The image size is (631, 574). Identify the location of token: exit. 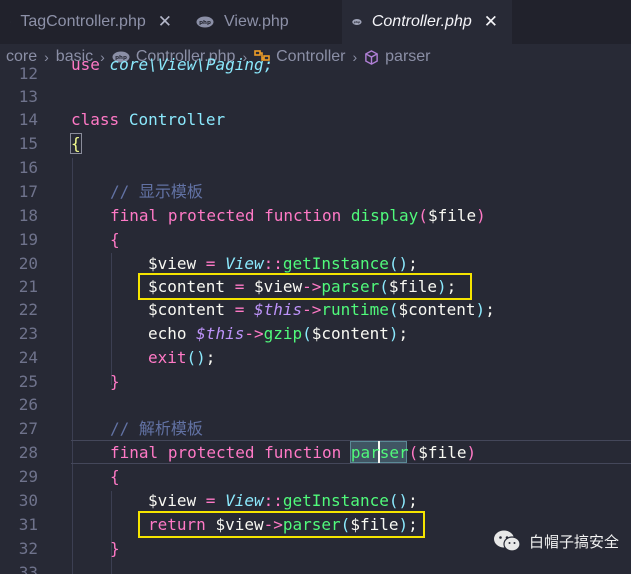
(167, 357).